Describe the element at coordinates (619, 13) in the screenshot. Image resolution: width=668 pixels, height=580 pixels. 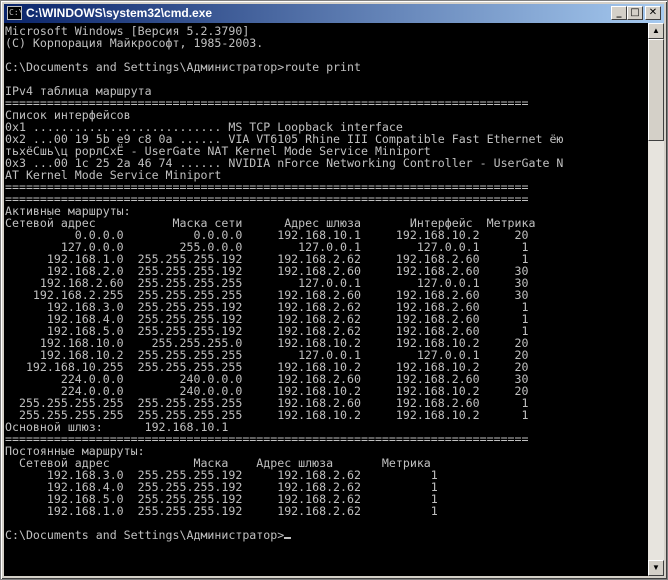
I see `minimize-button: _` at that location.